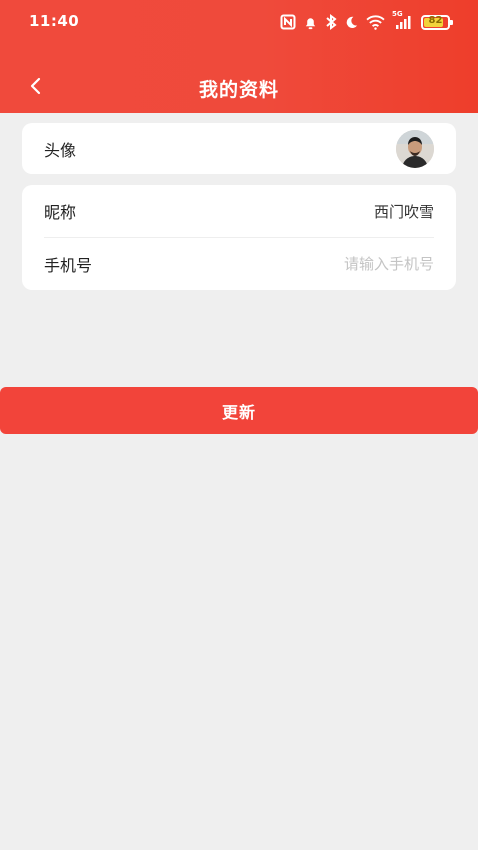  Describe the element at coordinates (415, 148) in the screenshot. I see `avatar` at that location.